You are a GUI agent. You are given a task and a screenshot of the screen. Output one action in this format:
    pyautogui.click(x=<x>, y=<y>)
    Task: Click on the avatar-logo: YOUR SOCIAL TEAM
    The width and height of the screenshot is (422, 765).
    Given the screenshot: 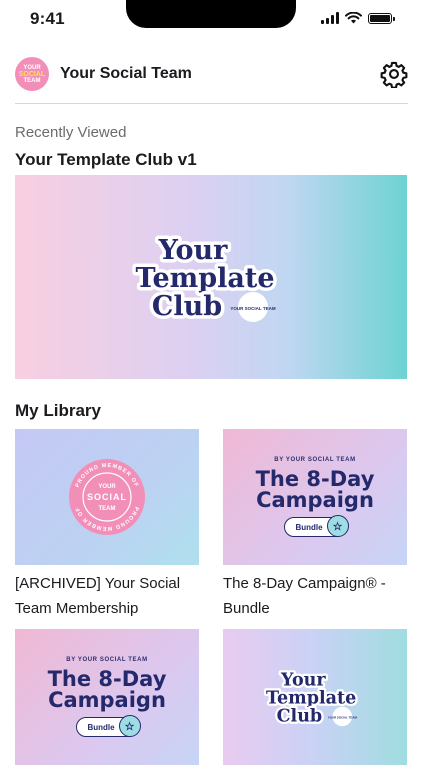 What is the action you would take?
    pyautogui.click(x=32, y=74)
    